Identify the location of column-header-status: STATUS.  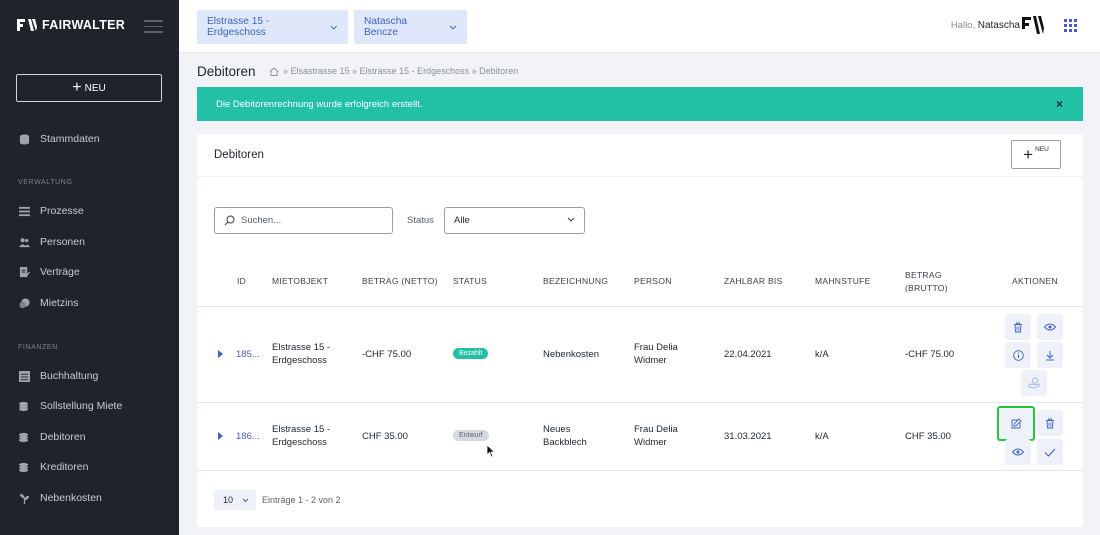
(470, 281).